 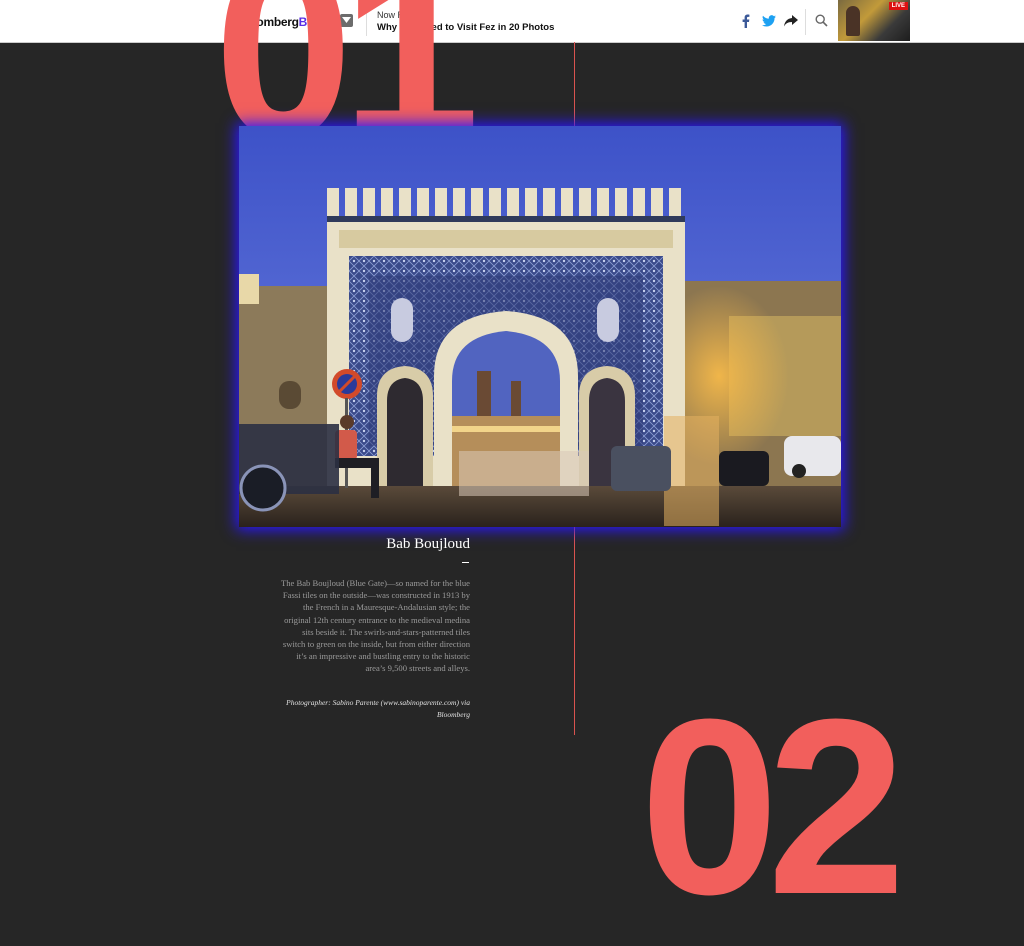 What do you see at coordinates (853, 21) in the screenshot?
I see `anchor-figure` at bounding box center [853, 21].